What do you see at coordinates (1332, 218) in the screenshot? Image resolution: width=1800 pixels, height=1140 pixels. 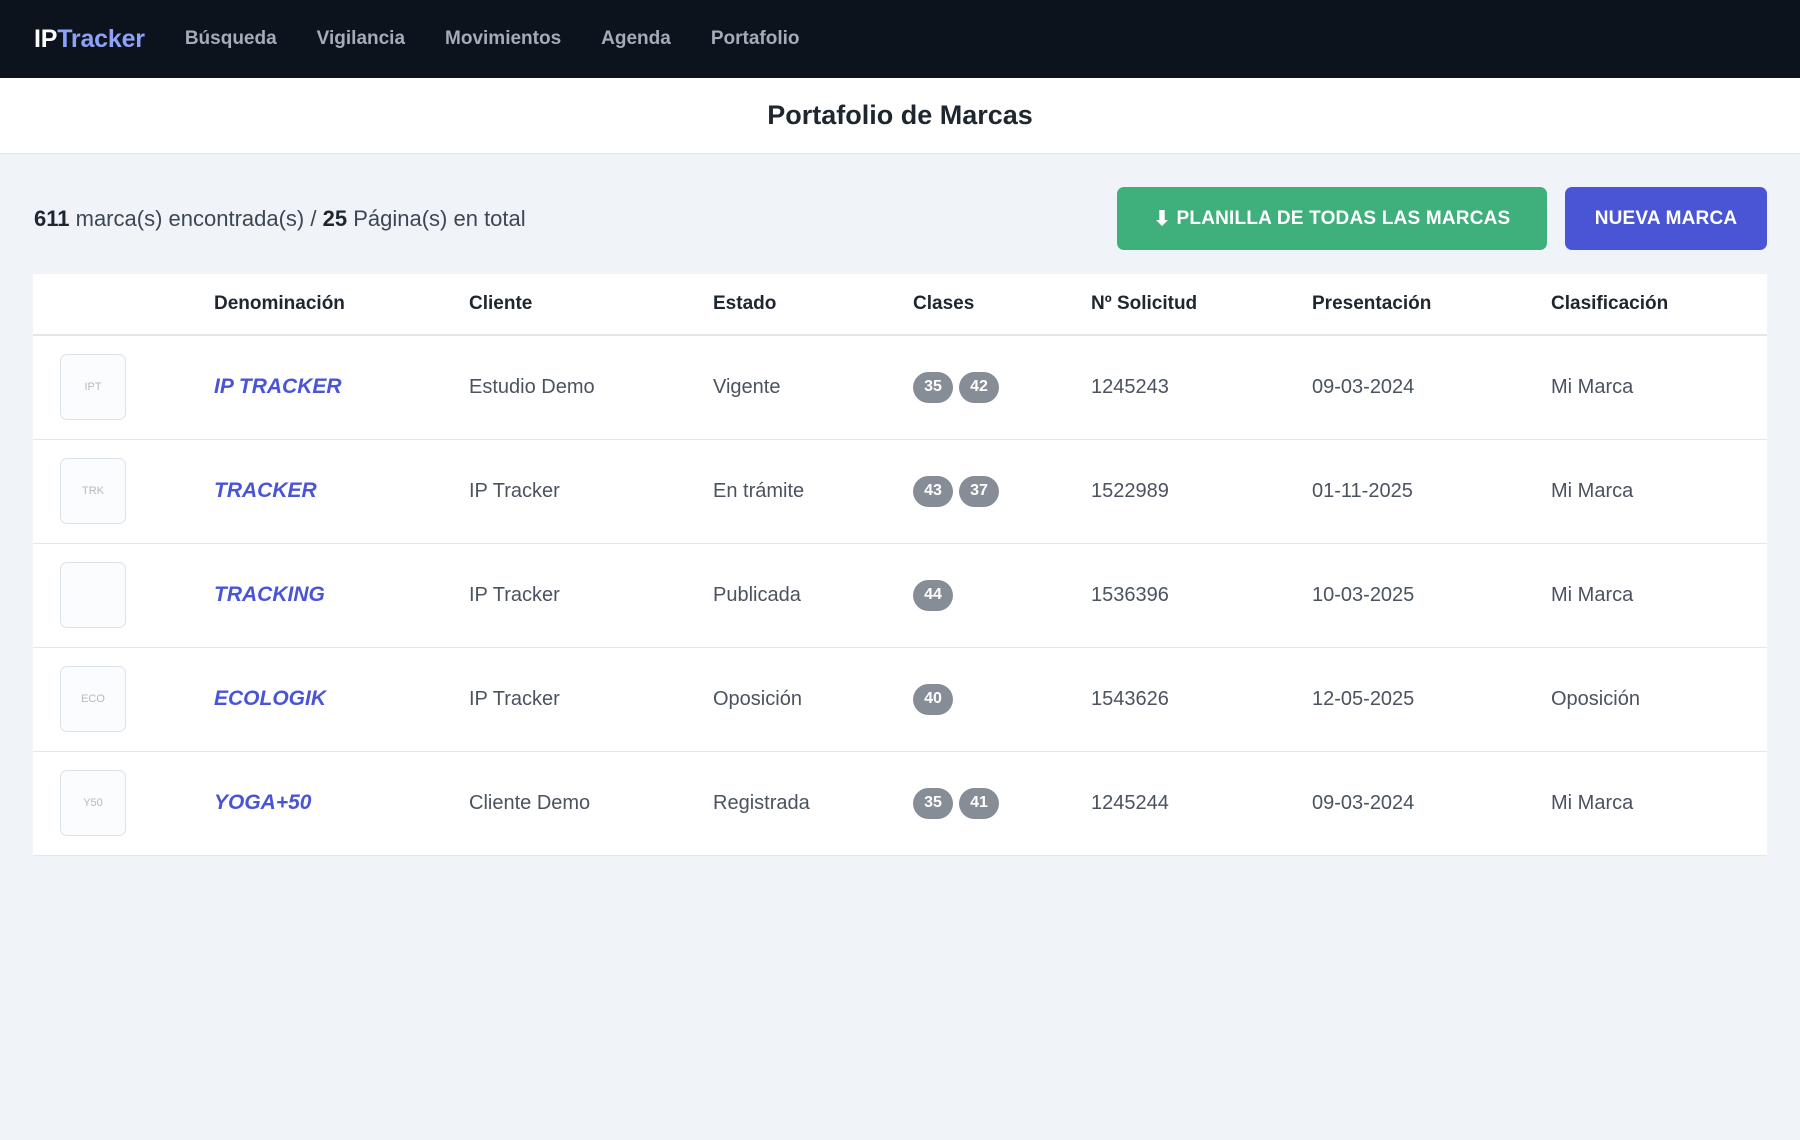 I see `download-all-button: ⬇ PLANILLA DE TODAS LAS MARCAS` at bounding box center [1332, 218].